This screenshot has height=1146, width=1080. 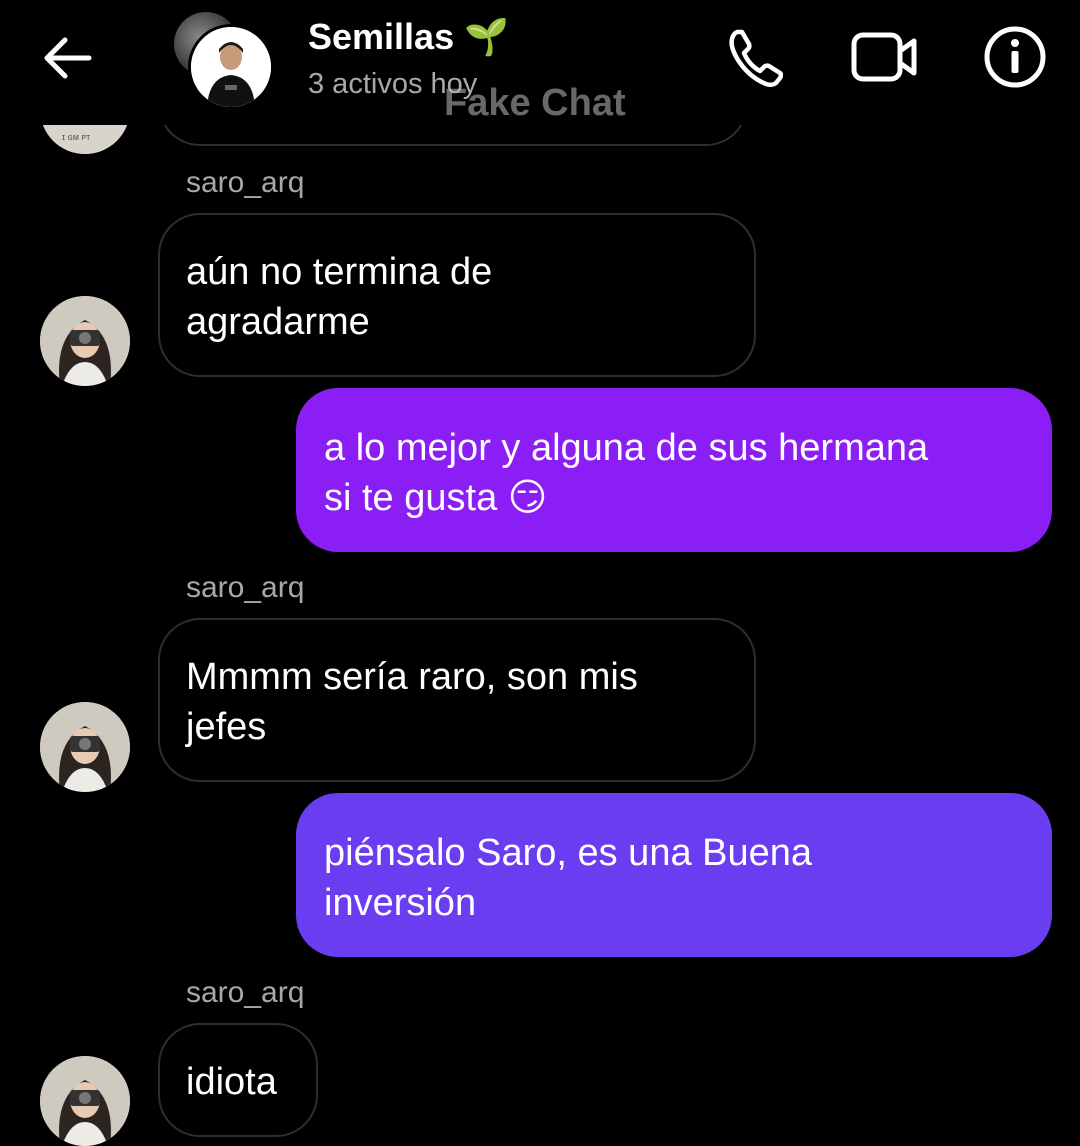 What do you see at coordinates (457, 295) in the screenshot?
I see `incoming-message-bubble: aún no termina de agradarme` at bounding box center [457, 295].